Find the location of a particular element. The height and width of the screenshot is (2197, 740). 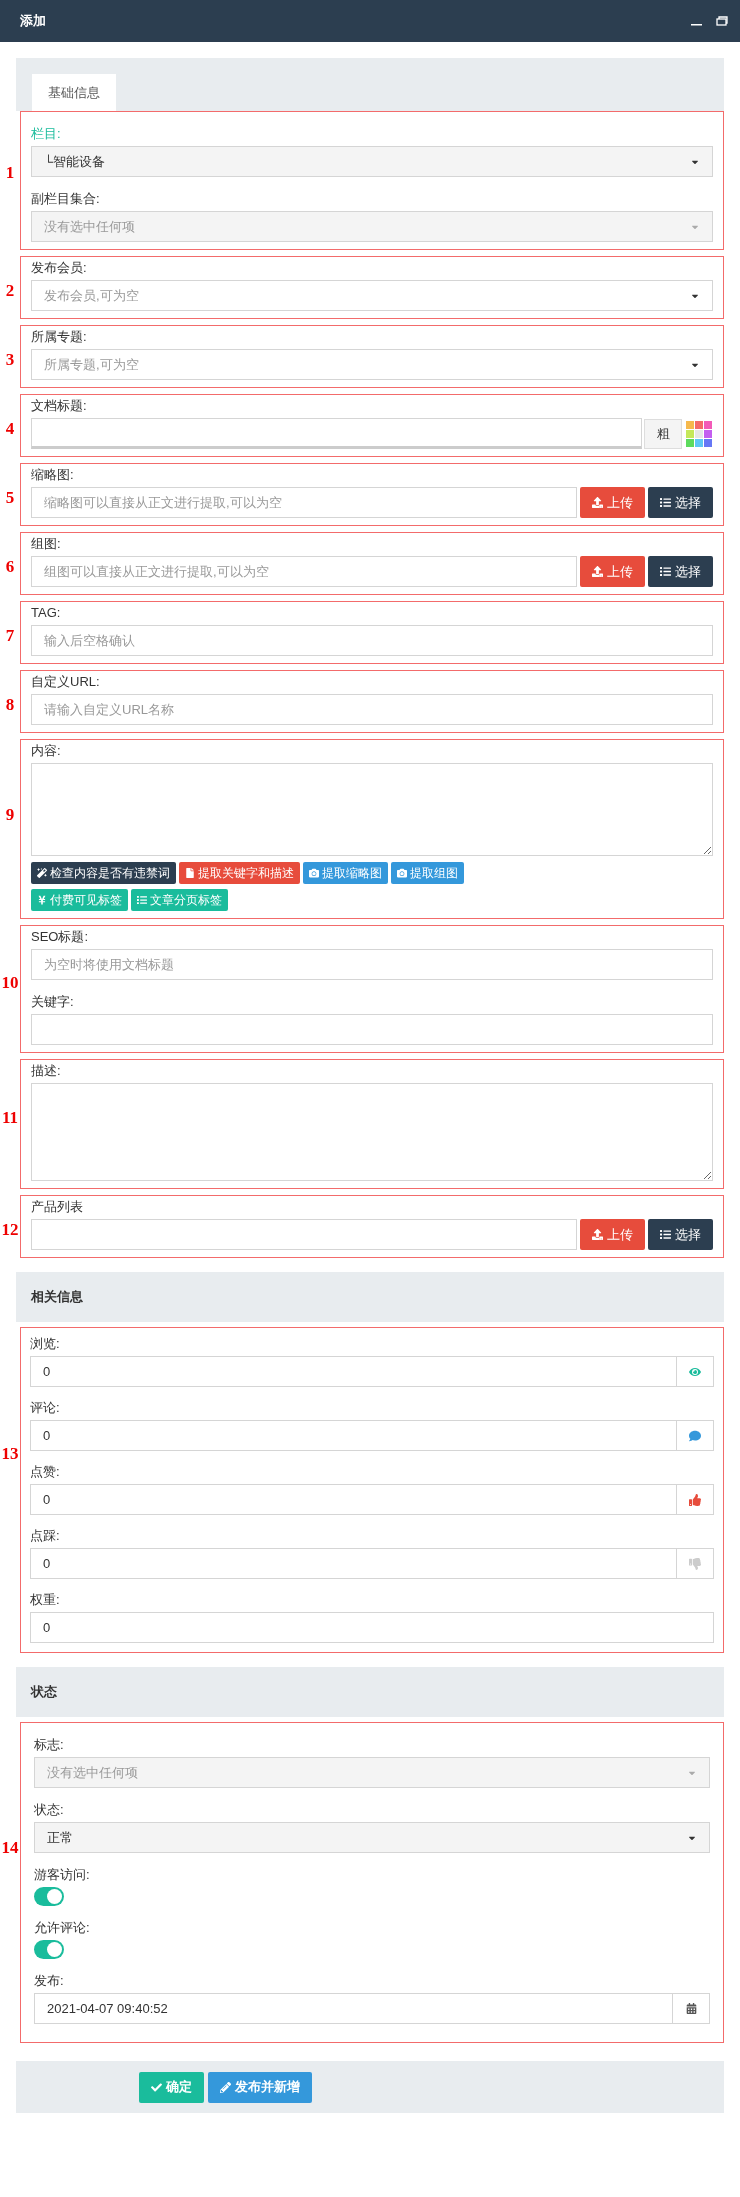

input-field: 为空时将使用文档标题 is located at coordinates (372, 964).